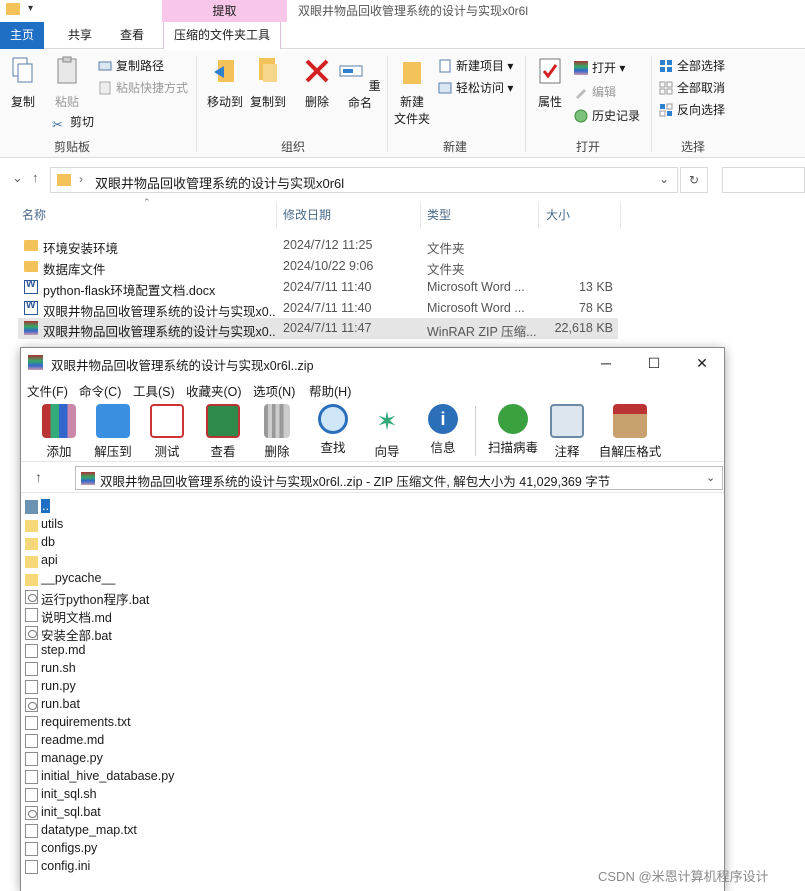 This screenshot has width=805, height=891. I want to click on paste-shortcut-button: 粘贴快捷方式, so click(143, 88).